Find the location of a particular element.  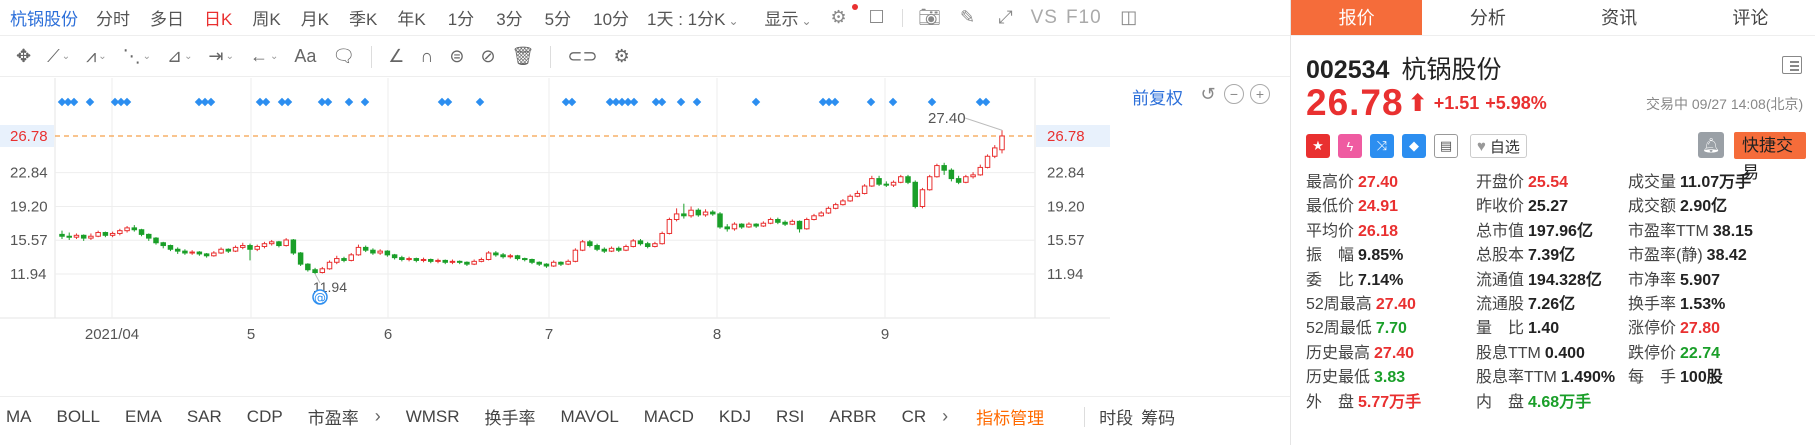

indicator-tab: 市盈率 is located at coordinates (333, 416).